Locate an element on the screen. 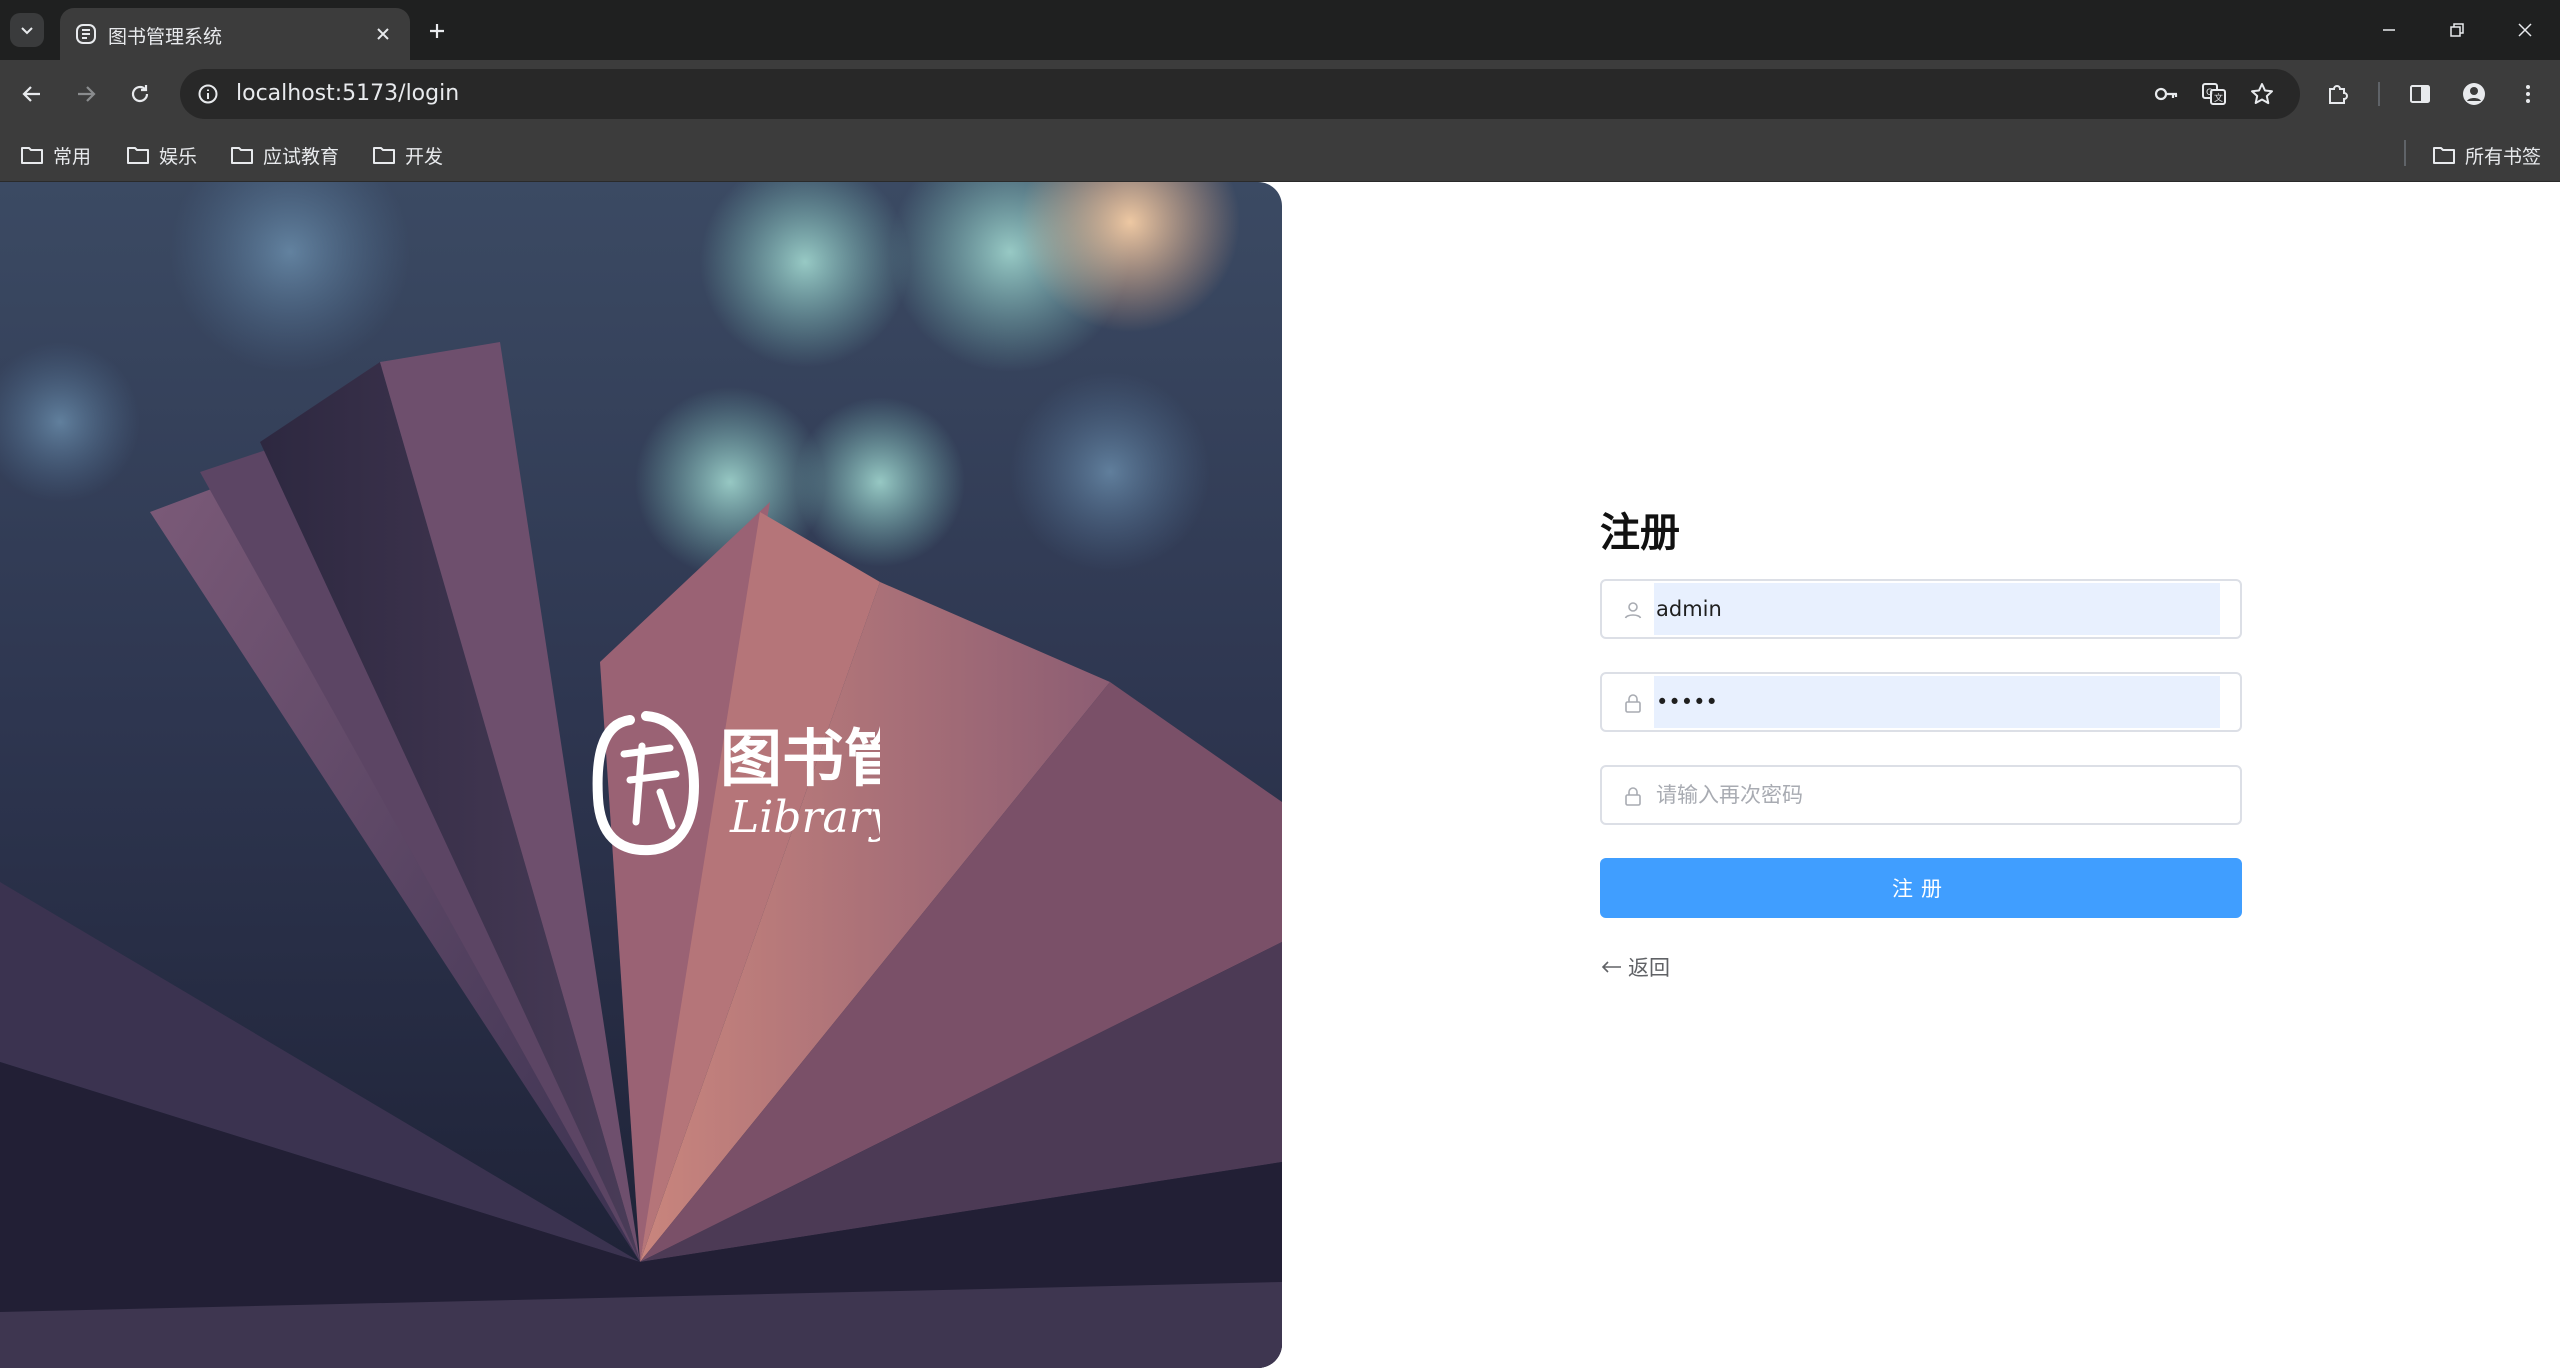 The image size is (2560, 1368). bookmark-label: 开发 is located at coordinates (424, 156).